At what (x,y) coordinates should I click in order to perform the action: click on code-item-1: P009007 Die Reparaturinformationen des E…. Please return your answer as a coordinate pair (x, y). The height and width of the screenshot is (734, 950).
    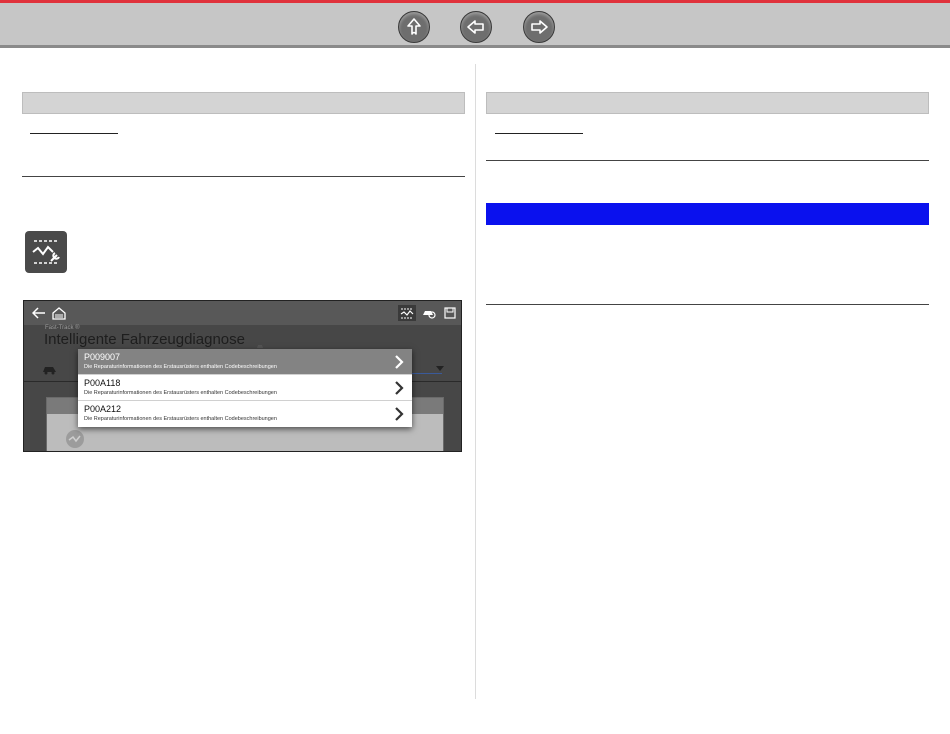
    Looking at the image, I should click on (245, 362).